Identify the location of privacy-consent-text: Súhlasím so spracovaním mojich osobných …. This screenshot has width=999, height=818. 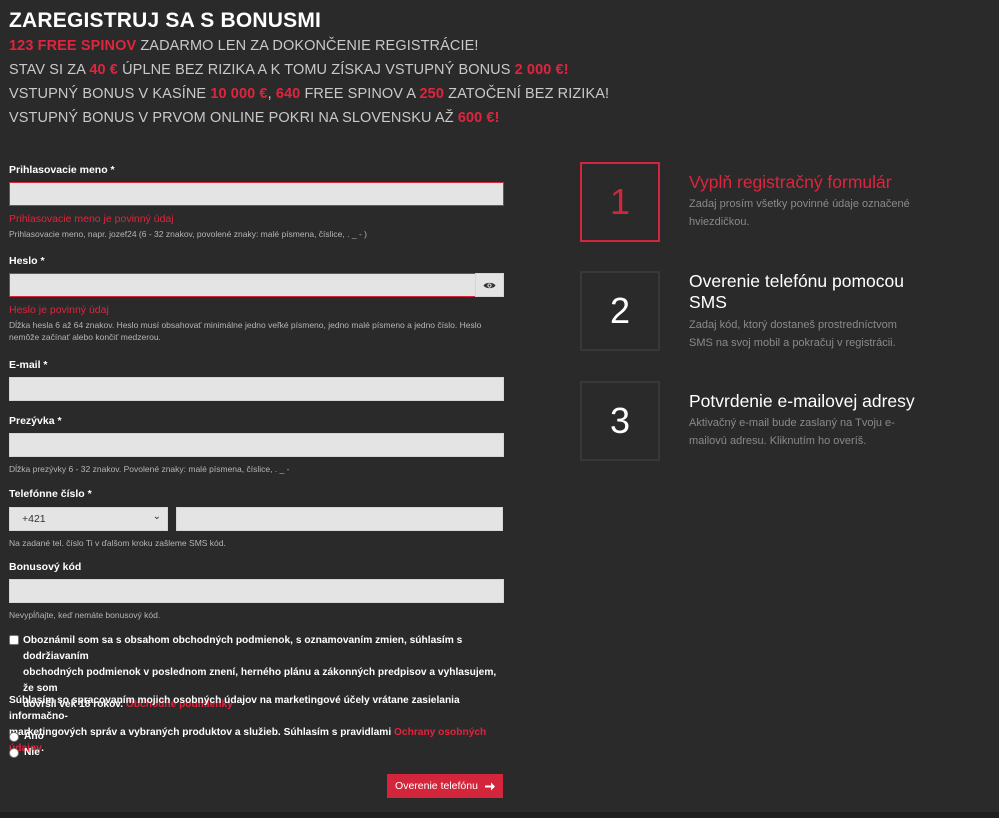
(248, 724).